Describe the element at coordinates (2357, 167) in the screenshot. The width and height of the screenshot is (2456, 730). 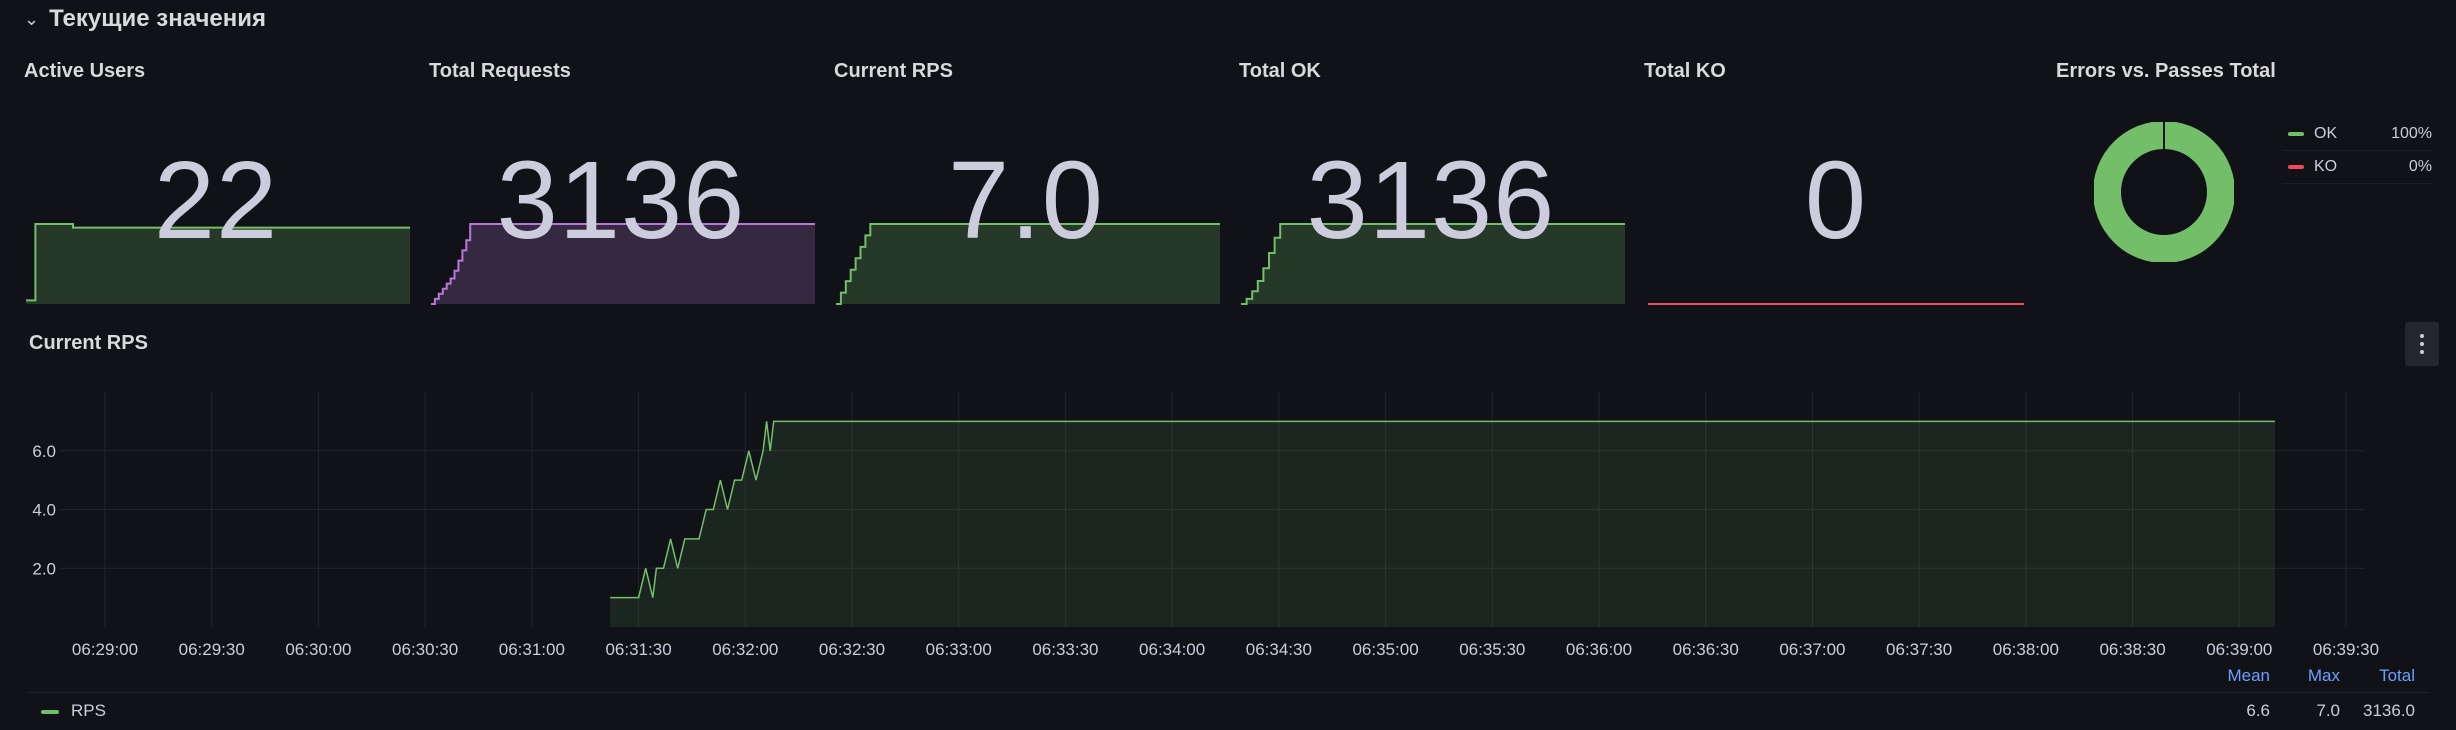
I see `legend-item-ko: KO 0%` at that location.